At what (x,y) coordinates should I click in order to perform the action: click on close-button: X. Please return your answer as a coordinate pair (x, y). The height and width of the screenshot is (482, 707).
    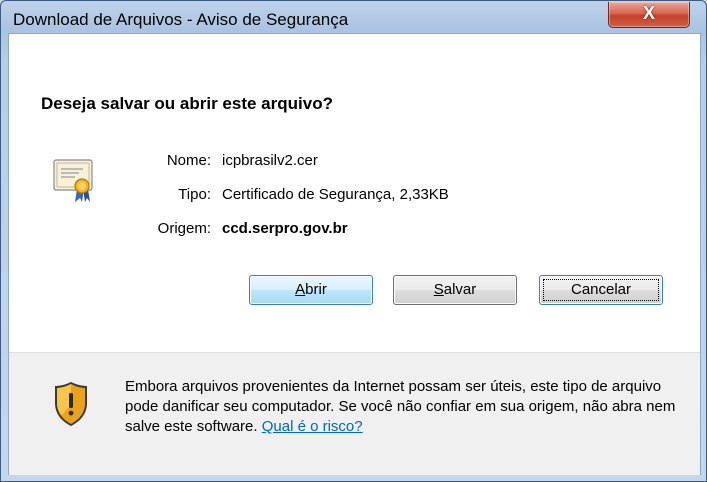
    Looking at the image, I should click on (649, 15).